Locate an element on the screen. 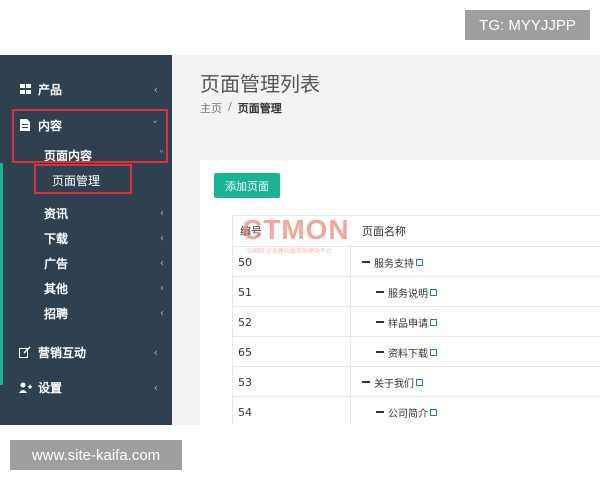 This screenshot has width=600, height=480. table-column-divider is located at coordinates (350, 335).